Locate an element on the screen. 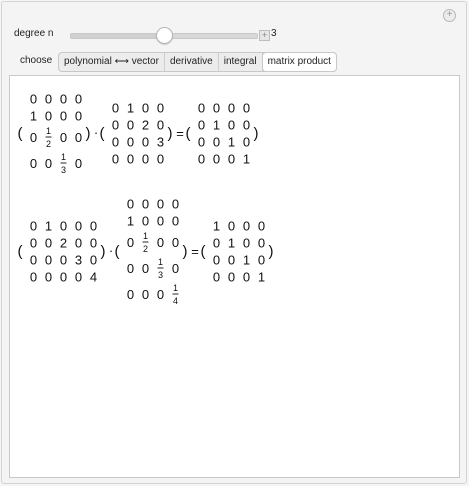 The image size is (469, 486). add-icon: + is located at coordinates (449, 15).